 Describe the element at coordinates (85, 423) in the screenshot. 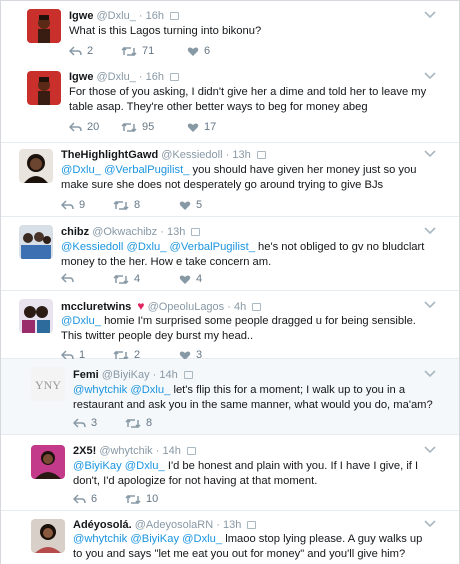

I see `reply-button: 3` at that location.